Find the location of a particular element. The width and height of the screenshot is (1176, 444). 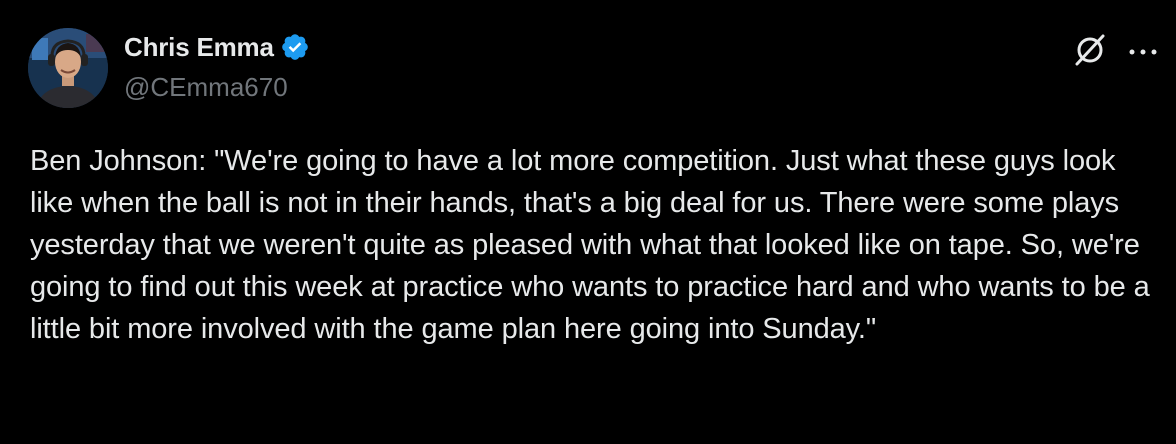

verified-badge-icon is located at coordinates (295, 47).